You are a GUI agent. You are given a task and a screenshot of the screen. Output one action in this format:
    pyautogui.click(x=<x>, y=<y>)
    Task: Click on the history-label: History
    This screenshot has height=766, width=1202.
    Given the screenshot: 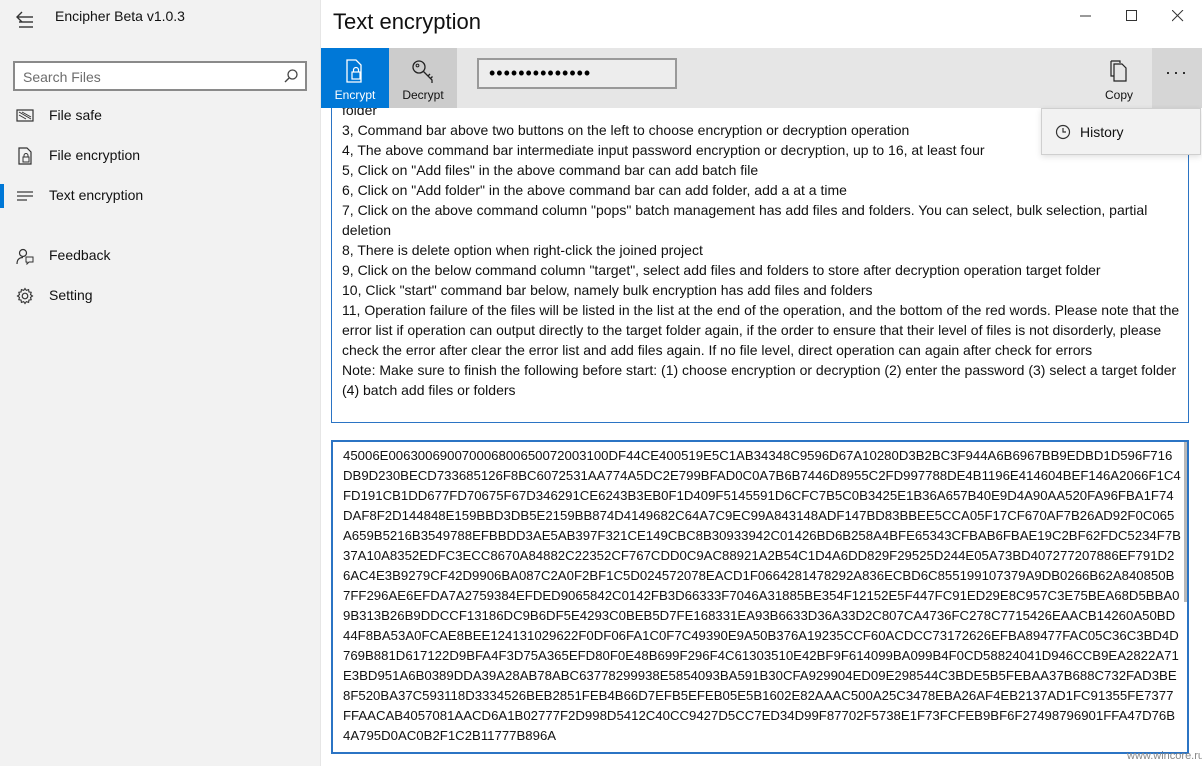 What is the action you would take?
    pyautogui.click(x=1102, y=132)
    